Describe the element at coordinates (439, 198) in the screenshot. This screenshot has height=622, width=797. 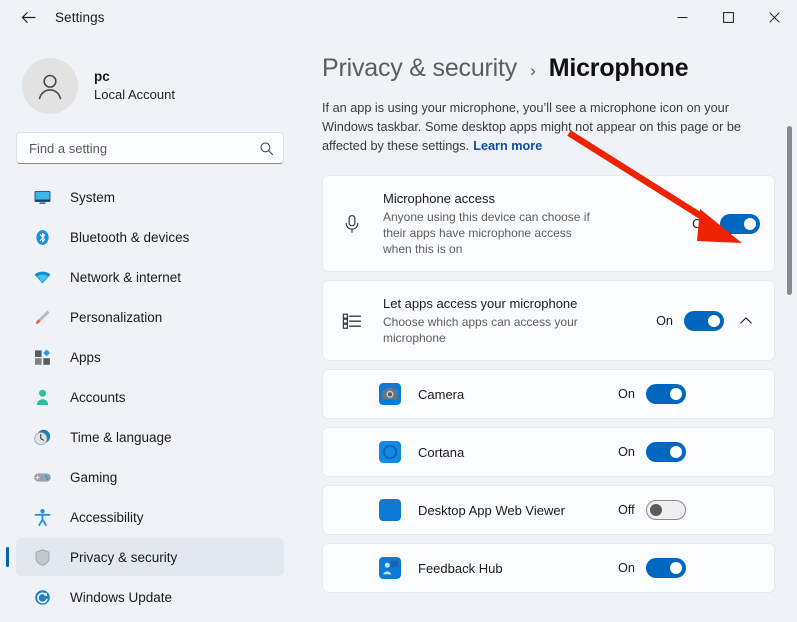
I see `card-title: Microphone access` at that location.